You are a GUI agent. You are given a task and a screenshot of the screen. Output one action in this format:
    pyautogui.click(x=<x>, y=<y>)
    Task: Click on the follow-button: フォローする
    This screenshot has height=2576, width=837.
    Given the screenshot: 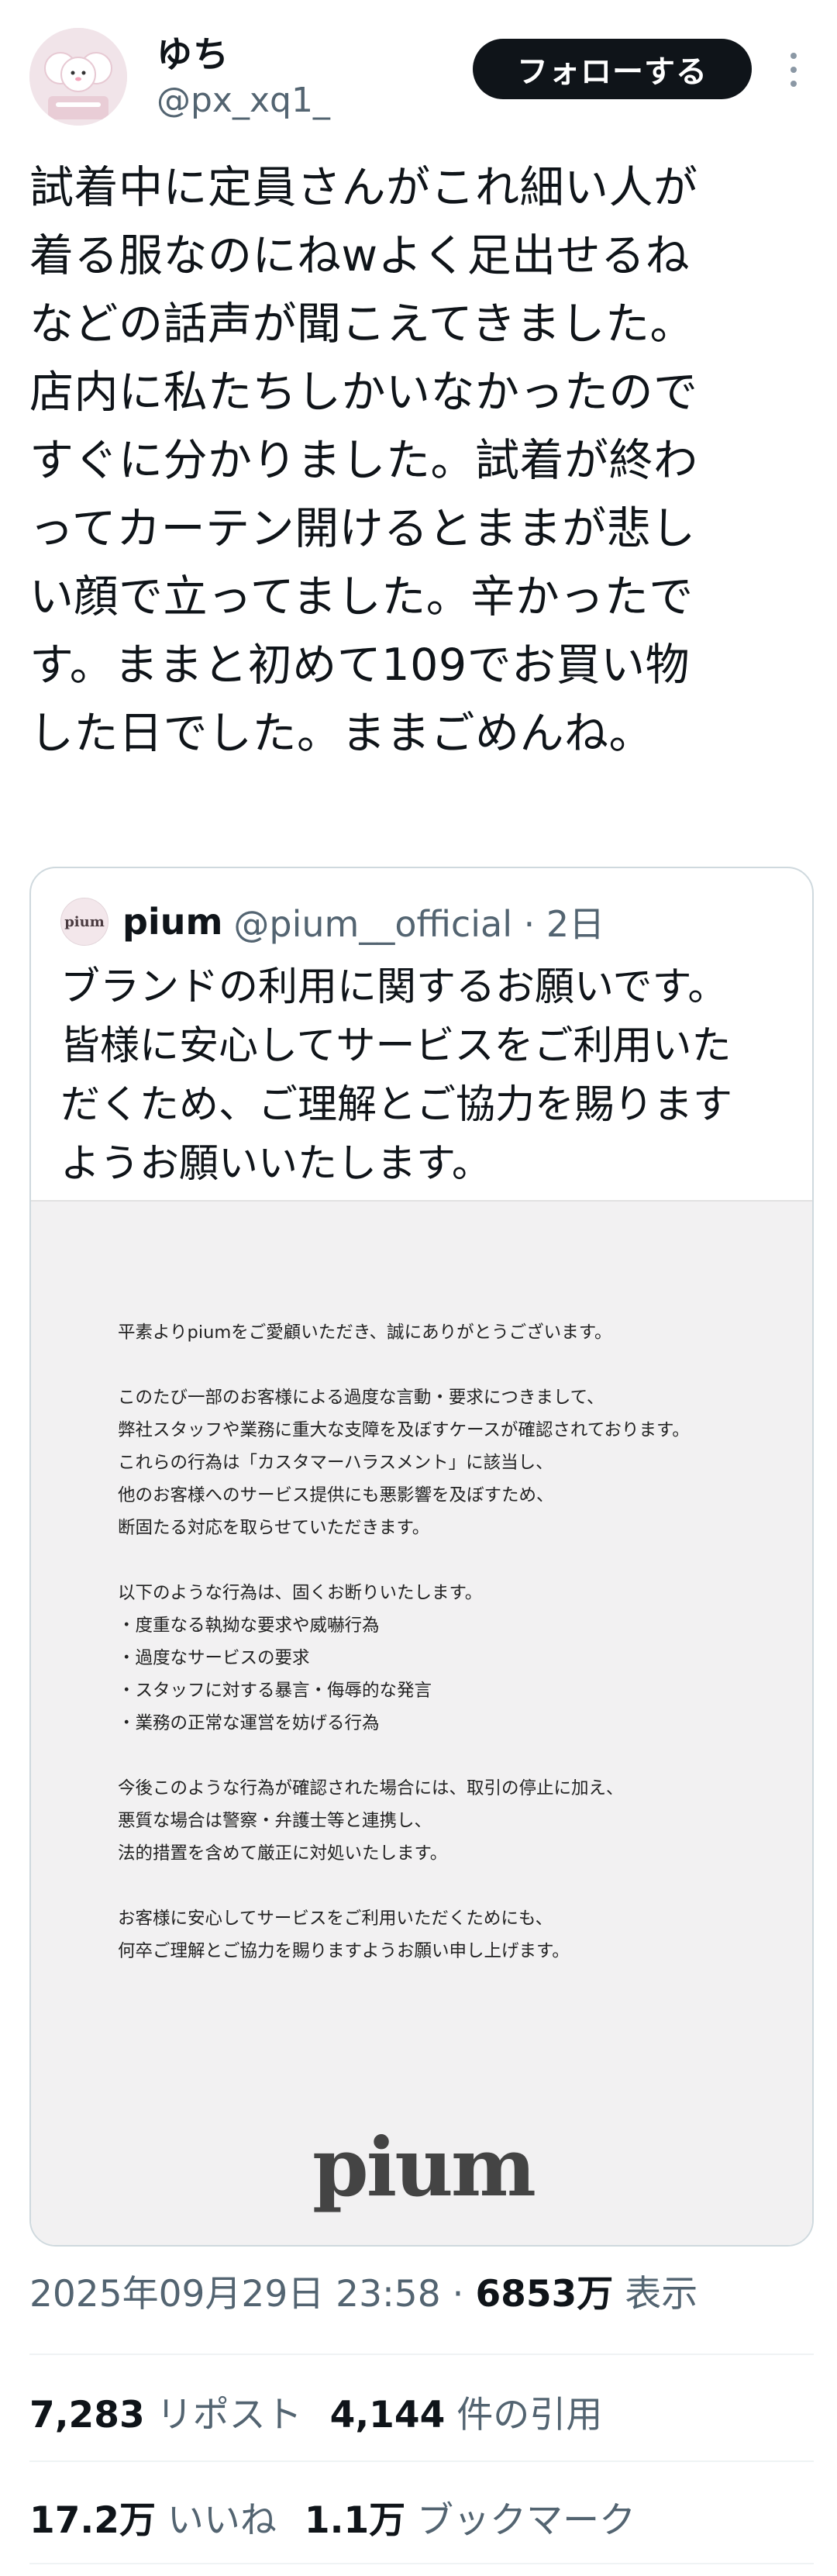 What is the action you would take?
    pyautogui.click(x=612, y=69)
    